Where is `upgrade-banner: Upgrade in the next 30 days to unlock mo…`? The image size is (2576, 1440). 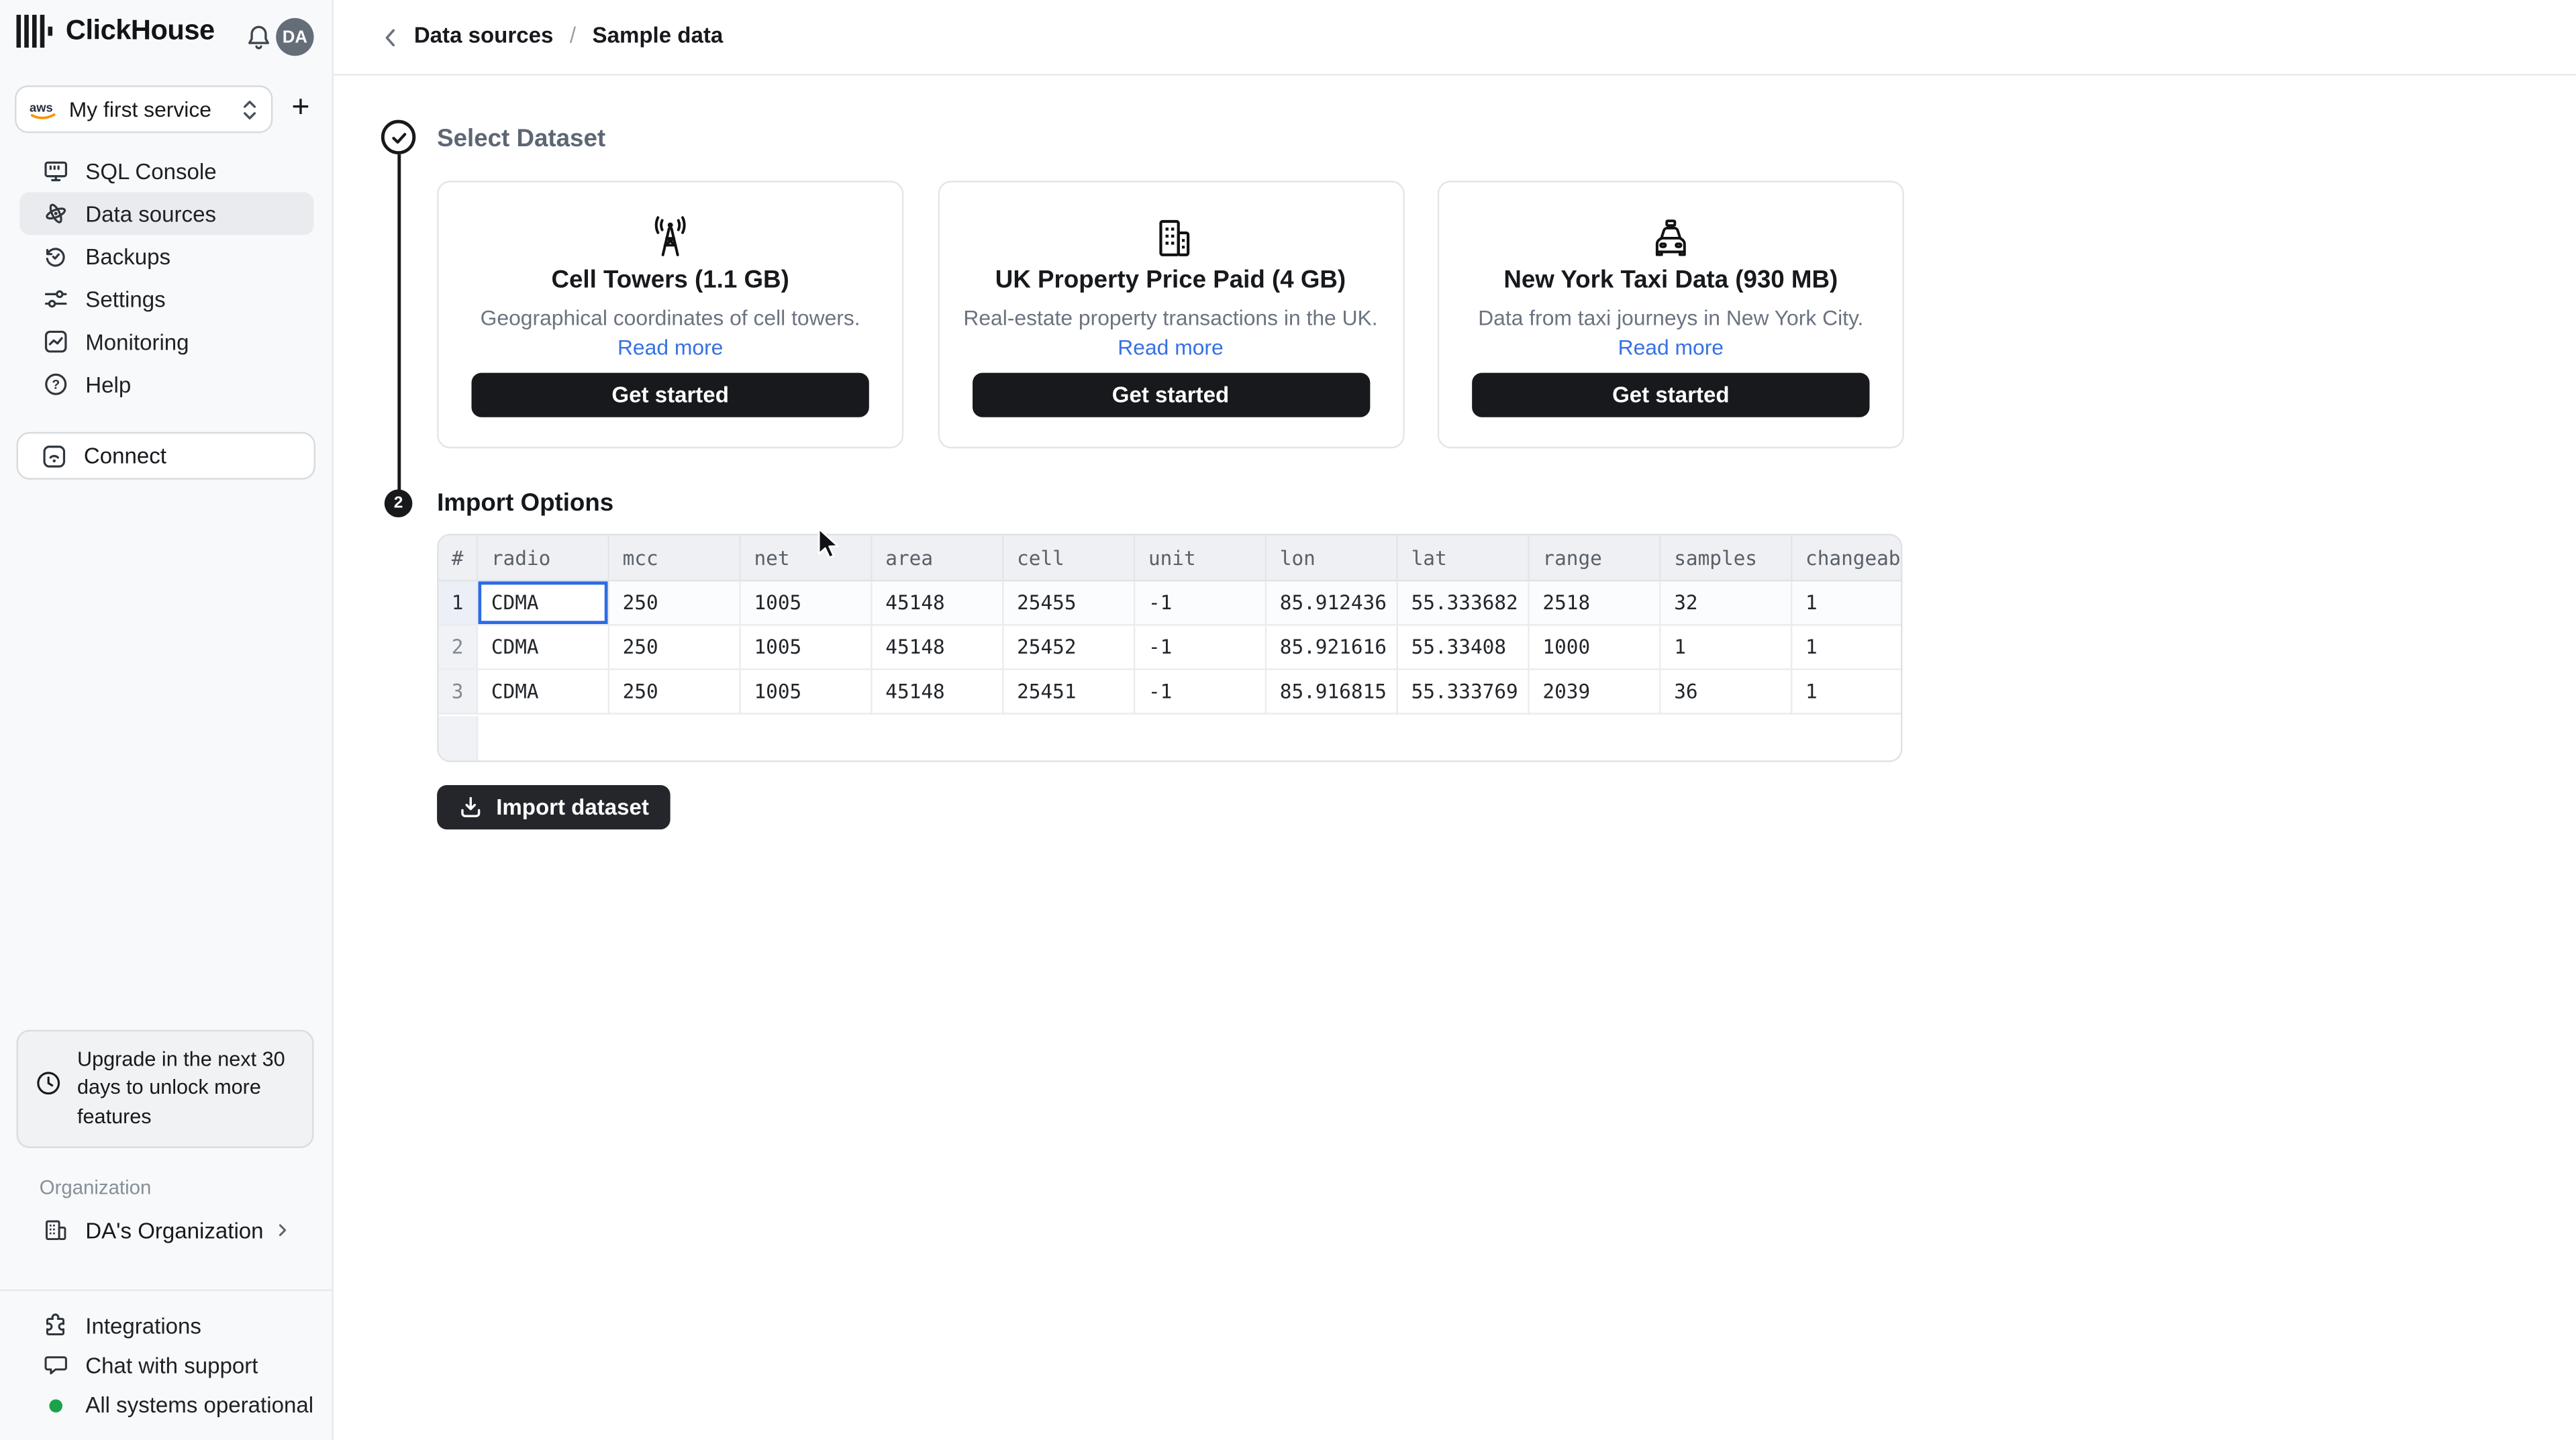 upgrade-banner: Upgrade in the next 30 days to unlock mo… is located at coordinates (165, 1088).